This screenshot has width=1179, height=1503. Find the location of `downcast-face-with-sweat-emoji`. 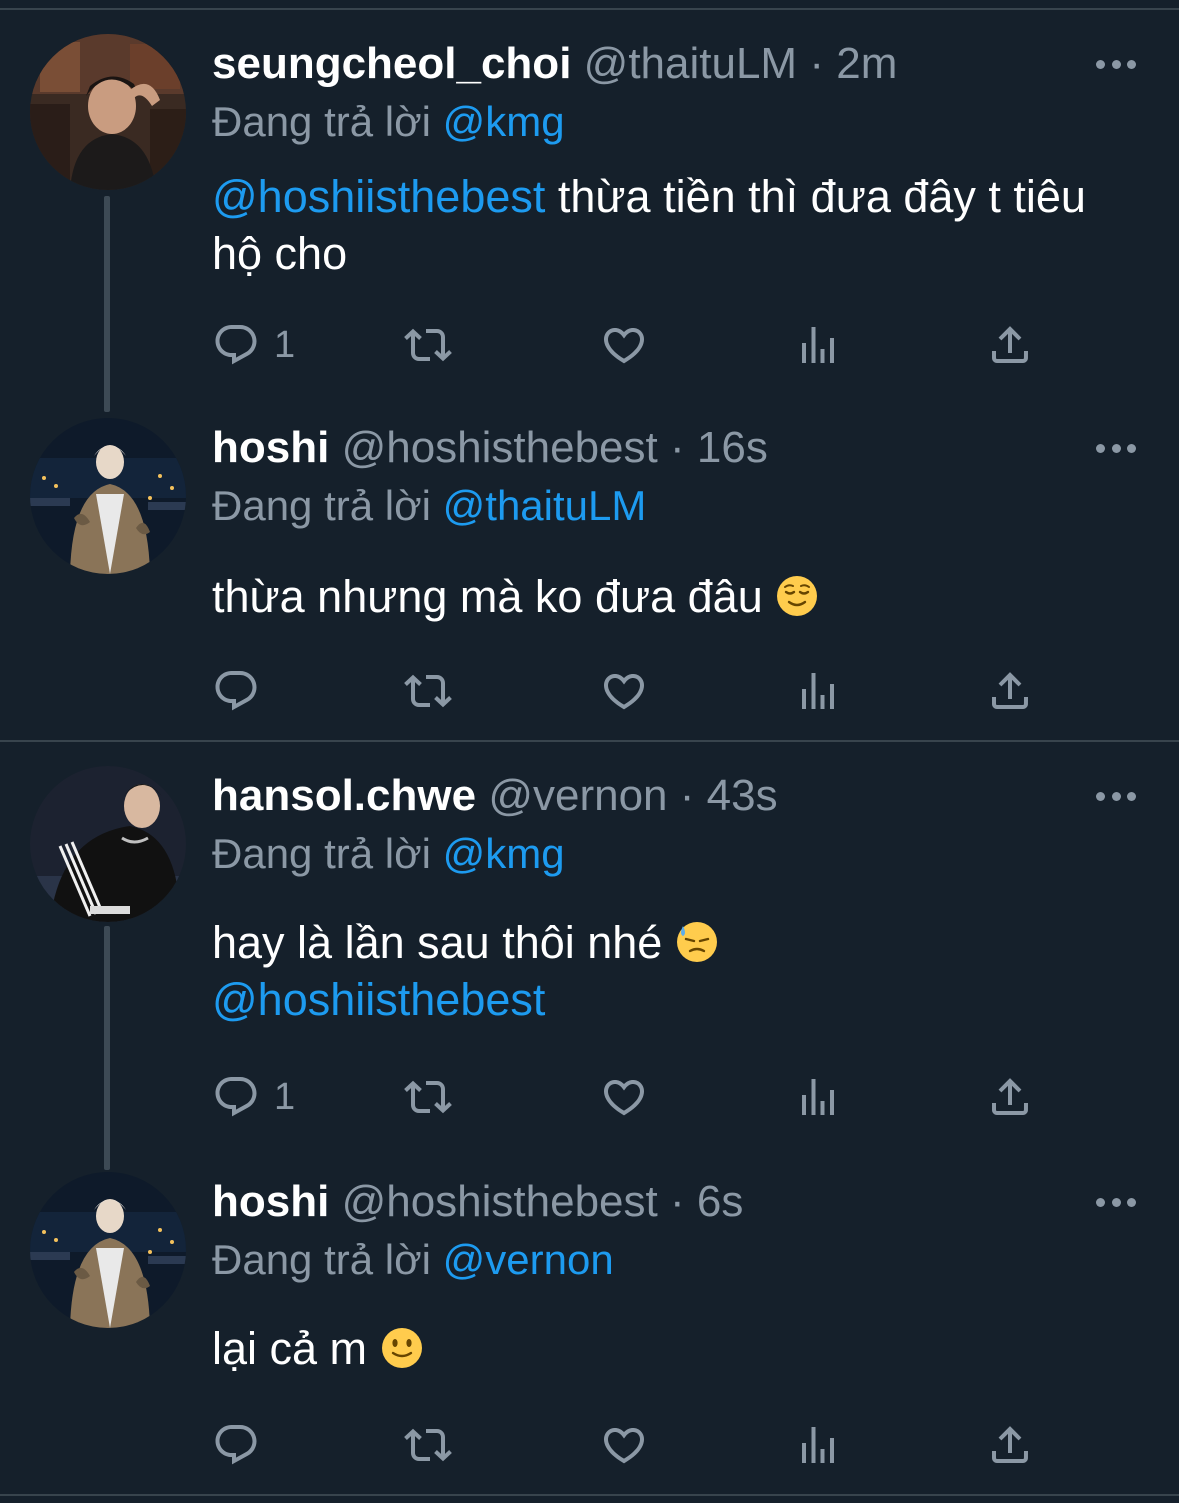

downcast-face-with-sweat-emoji is located at coordinates (696, 942).